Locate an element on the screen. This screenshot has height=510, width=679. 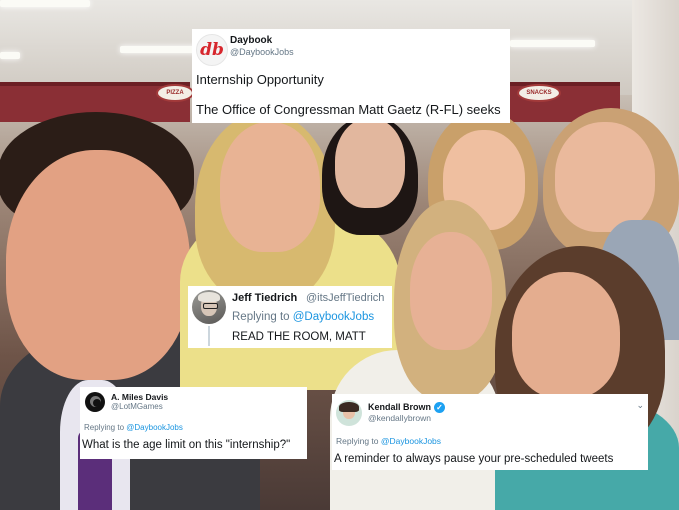
verified-badge-icon: ✓ is located at coordinates (440, 407).